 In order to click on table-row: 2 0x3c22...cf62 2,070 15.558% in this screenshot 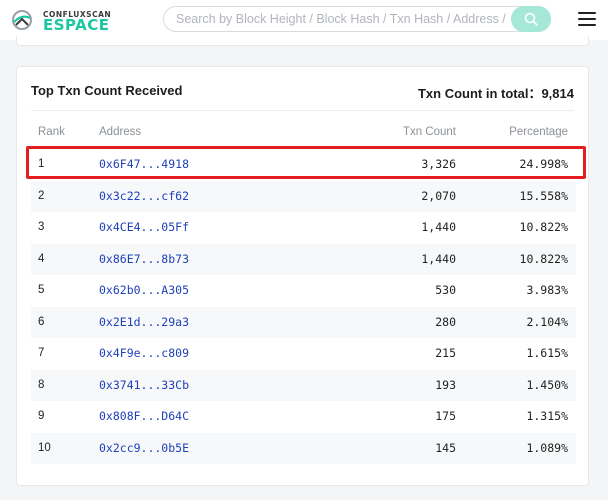, I will do `click(303, 196)`.